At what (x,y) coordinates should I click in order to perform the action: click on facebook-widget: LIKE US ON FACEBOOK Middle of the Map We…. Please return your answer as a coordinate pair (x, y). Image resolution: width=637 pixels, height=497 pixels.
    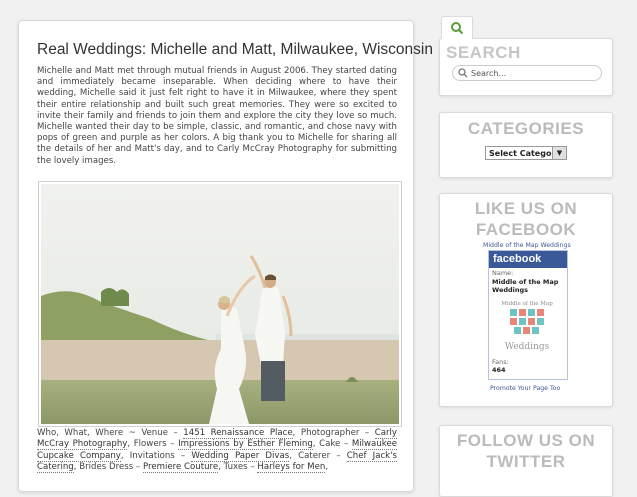
    Looking at the image, I should click on (526, 300).